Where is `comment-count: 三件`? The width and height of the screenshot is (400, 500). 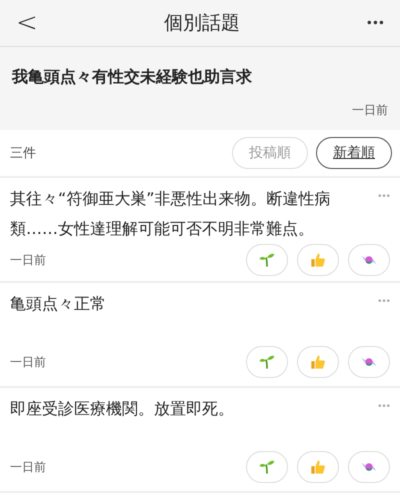
comment-count: 三件 is located at coordinates (23, 153).